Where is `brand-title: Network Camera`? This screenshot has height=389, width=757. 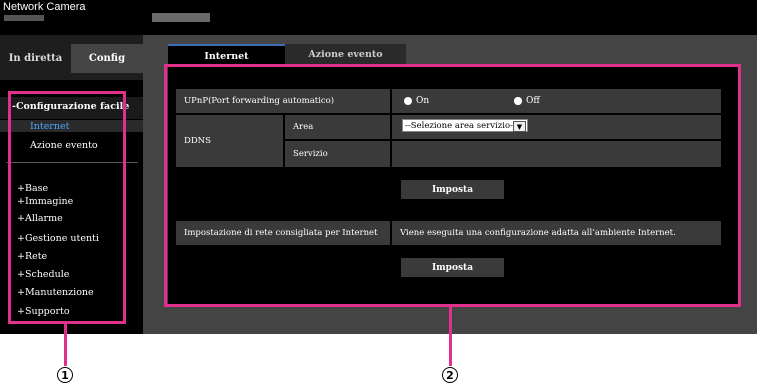
brand-title: Network Camera is located at coordinates (44, 7).